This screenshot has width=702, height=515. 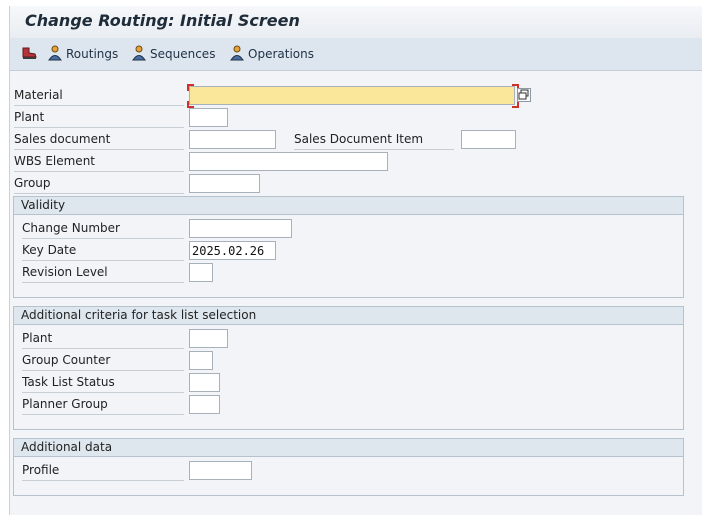 I want to click on change-number-input, so click(x=240, y=228).